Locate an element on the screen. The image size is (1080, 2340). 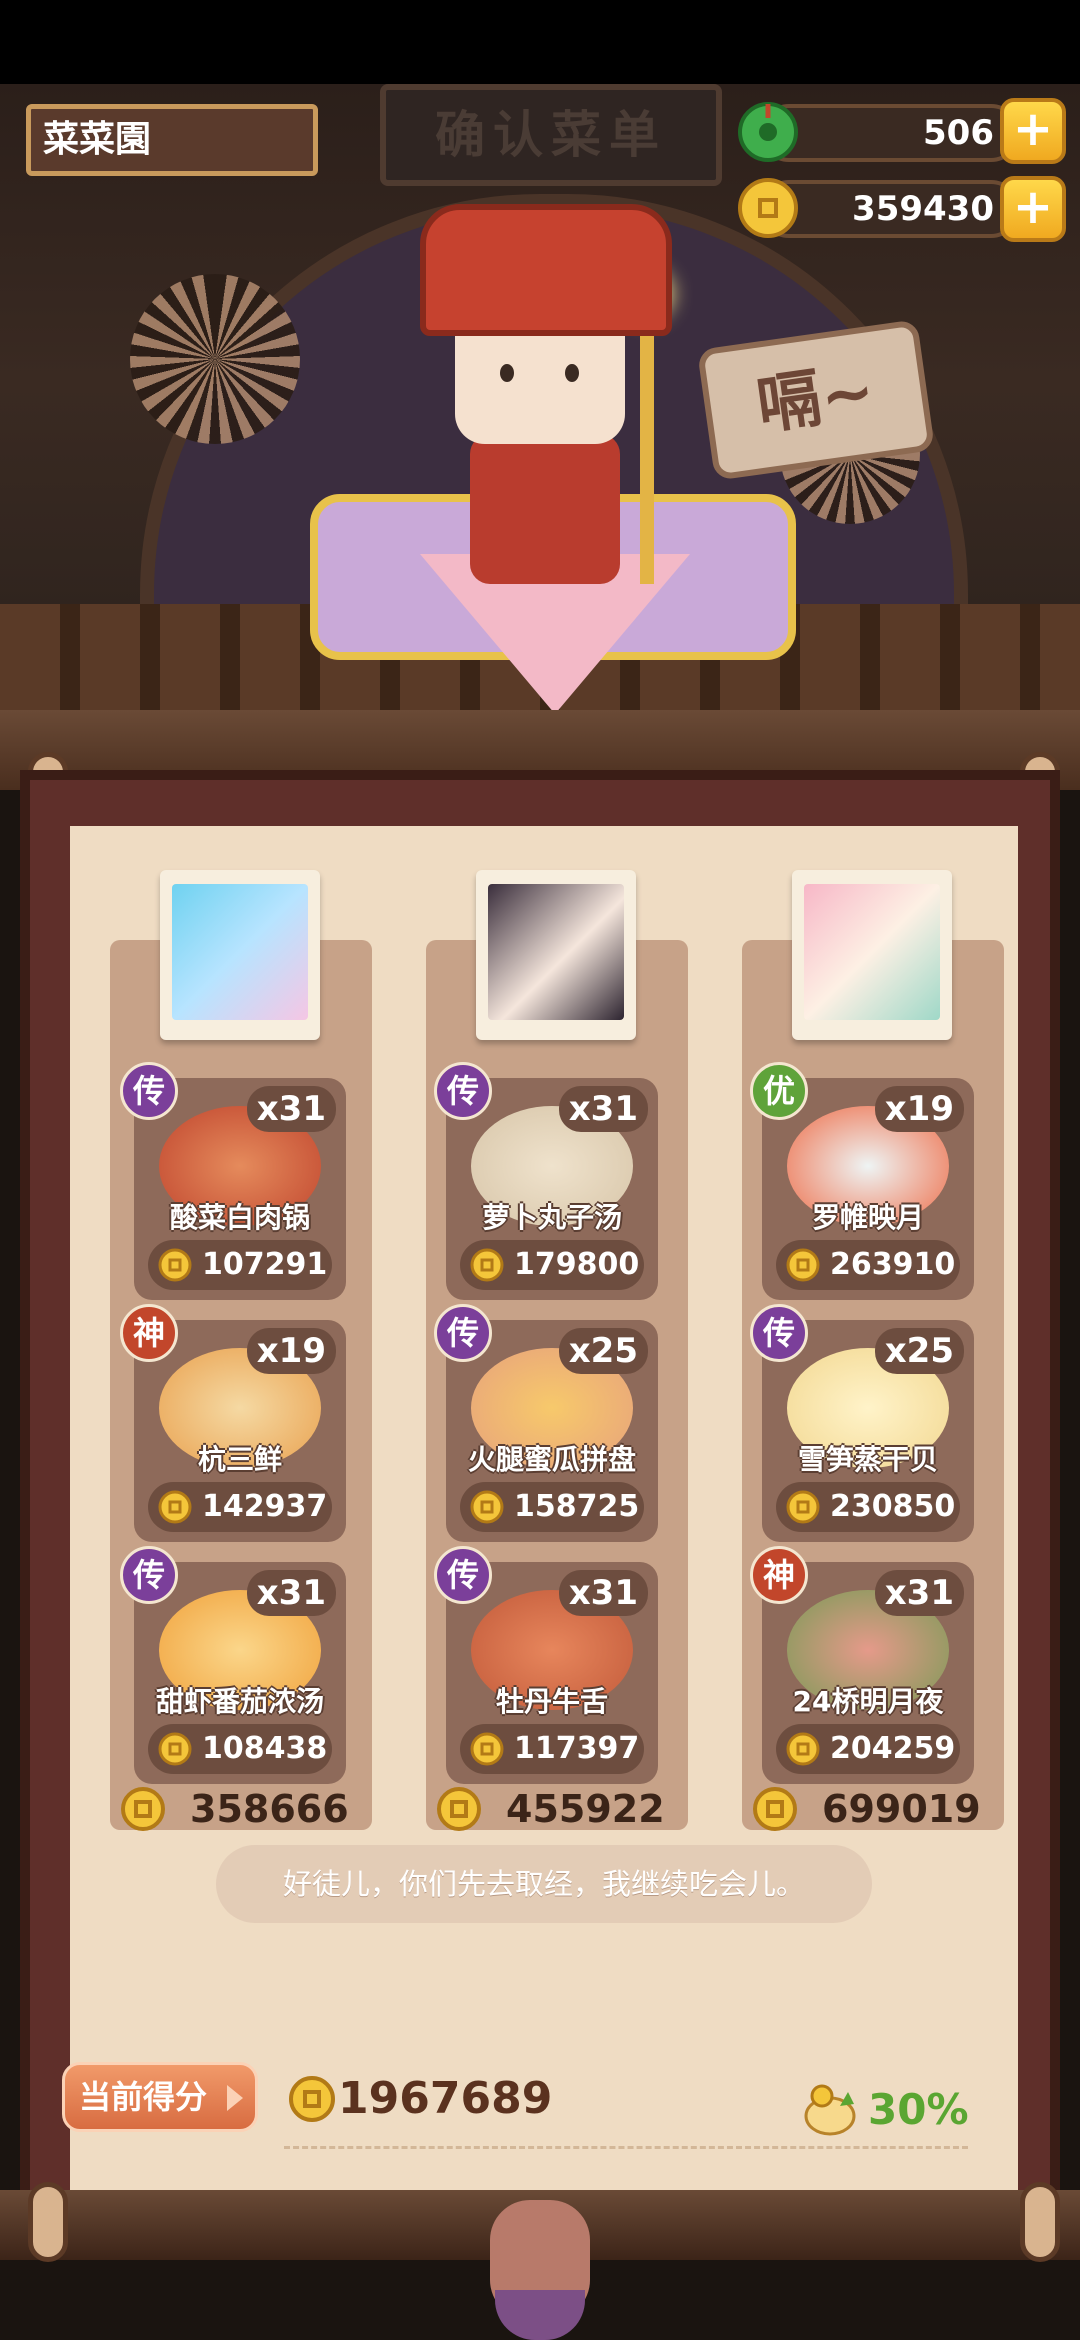
dish-name: 酸菜白肉锅 is located at coordinates (239, 1217).